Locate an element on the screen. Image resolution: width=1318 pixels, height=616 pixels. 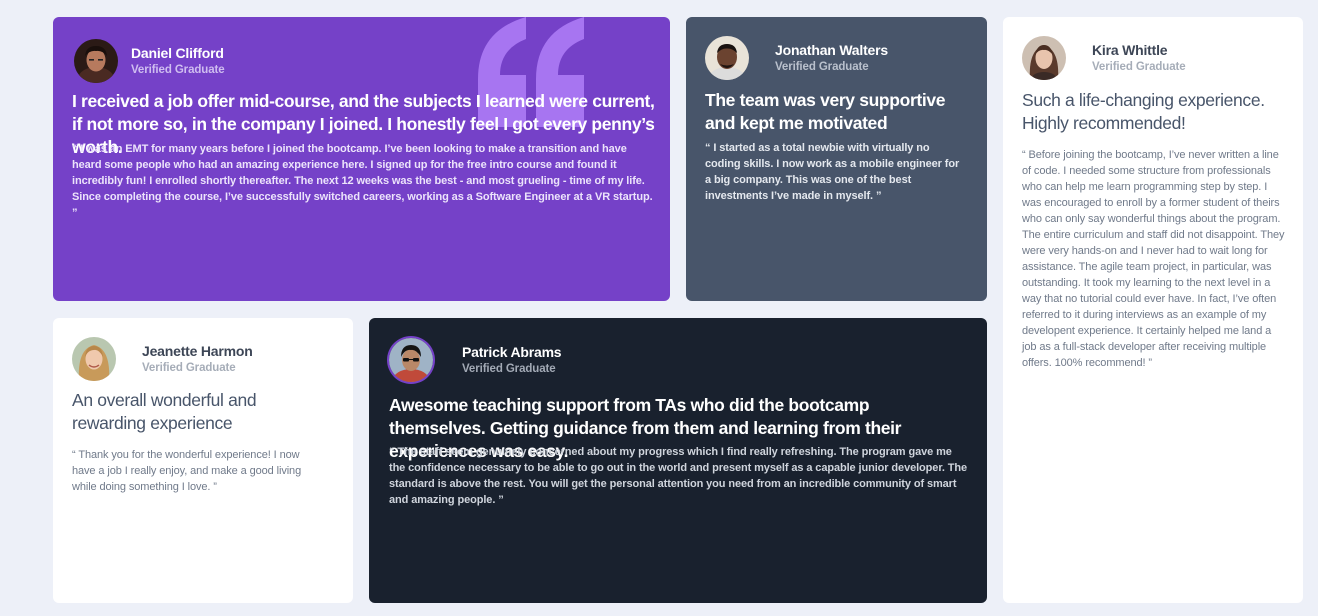
author-name: Patrick Abrams is located at coordinates (512, 351).